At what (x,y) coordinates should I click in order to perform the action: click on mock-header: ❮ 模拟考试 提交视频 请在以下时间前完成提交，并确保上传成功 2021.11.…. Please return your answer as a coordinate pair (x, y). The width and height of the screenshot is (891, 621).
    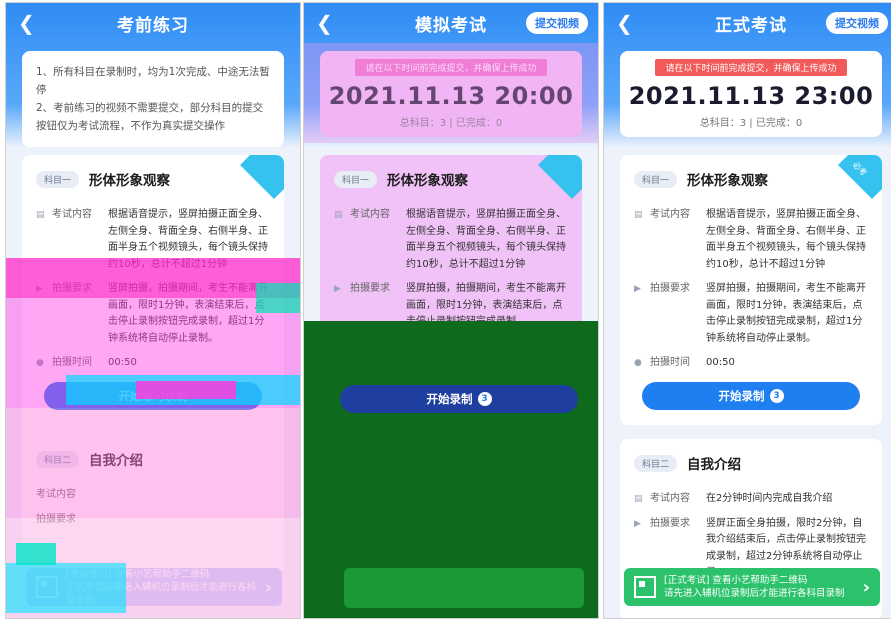
    Looking at the image, I should click on (451, 75).